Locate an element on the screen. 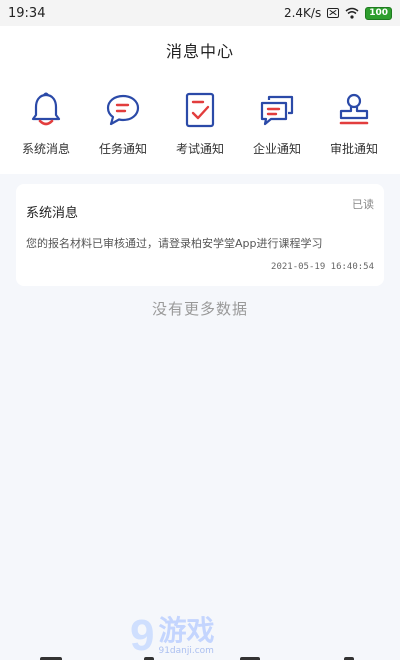 Image resolution: width=400 pixels, height=660 pixels. page-header: 消息中心 is located at coordinates (200, 50).